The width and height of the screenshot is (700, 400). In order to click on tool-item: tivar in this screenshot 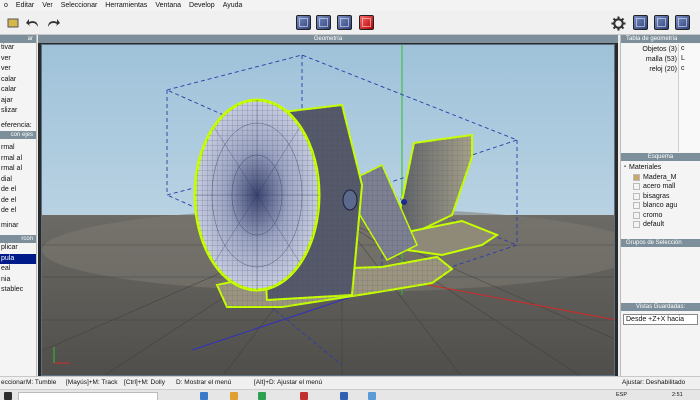, I will do `click(18, 48)`.